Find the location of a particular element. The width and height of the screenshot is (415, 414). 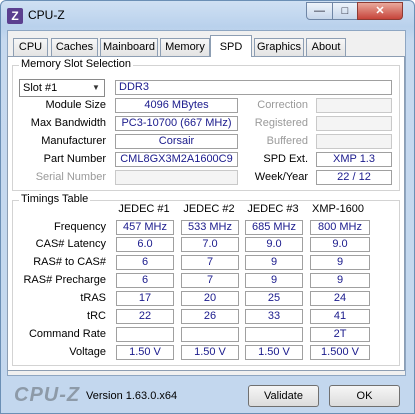

timing-cell: 17 is located at coordinates (145, 298).